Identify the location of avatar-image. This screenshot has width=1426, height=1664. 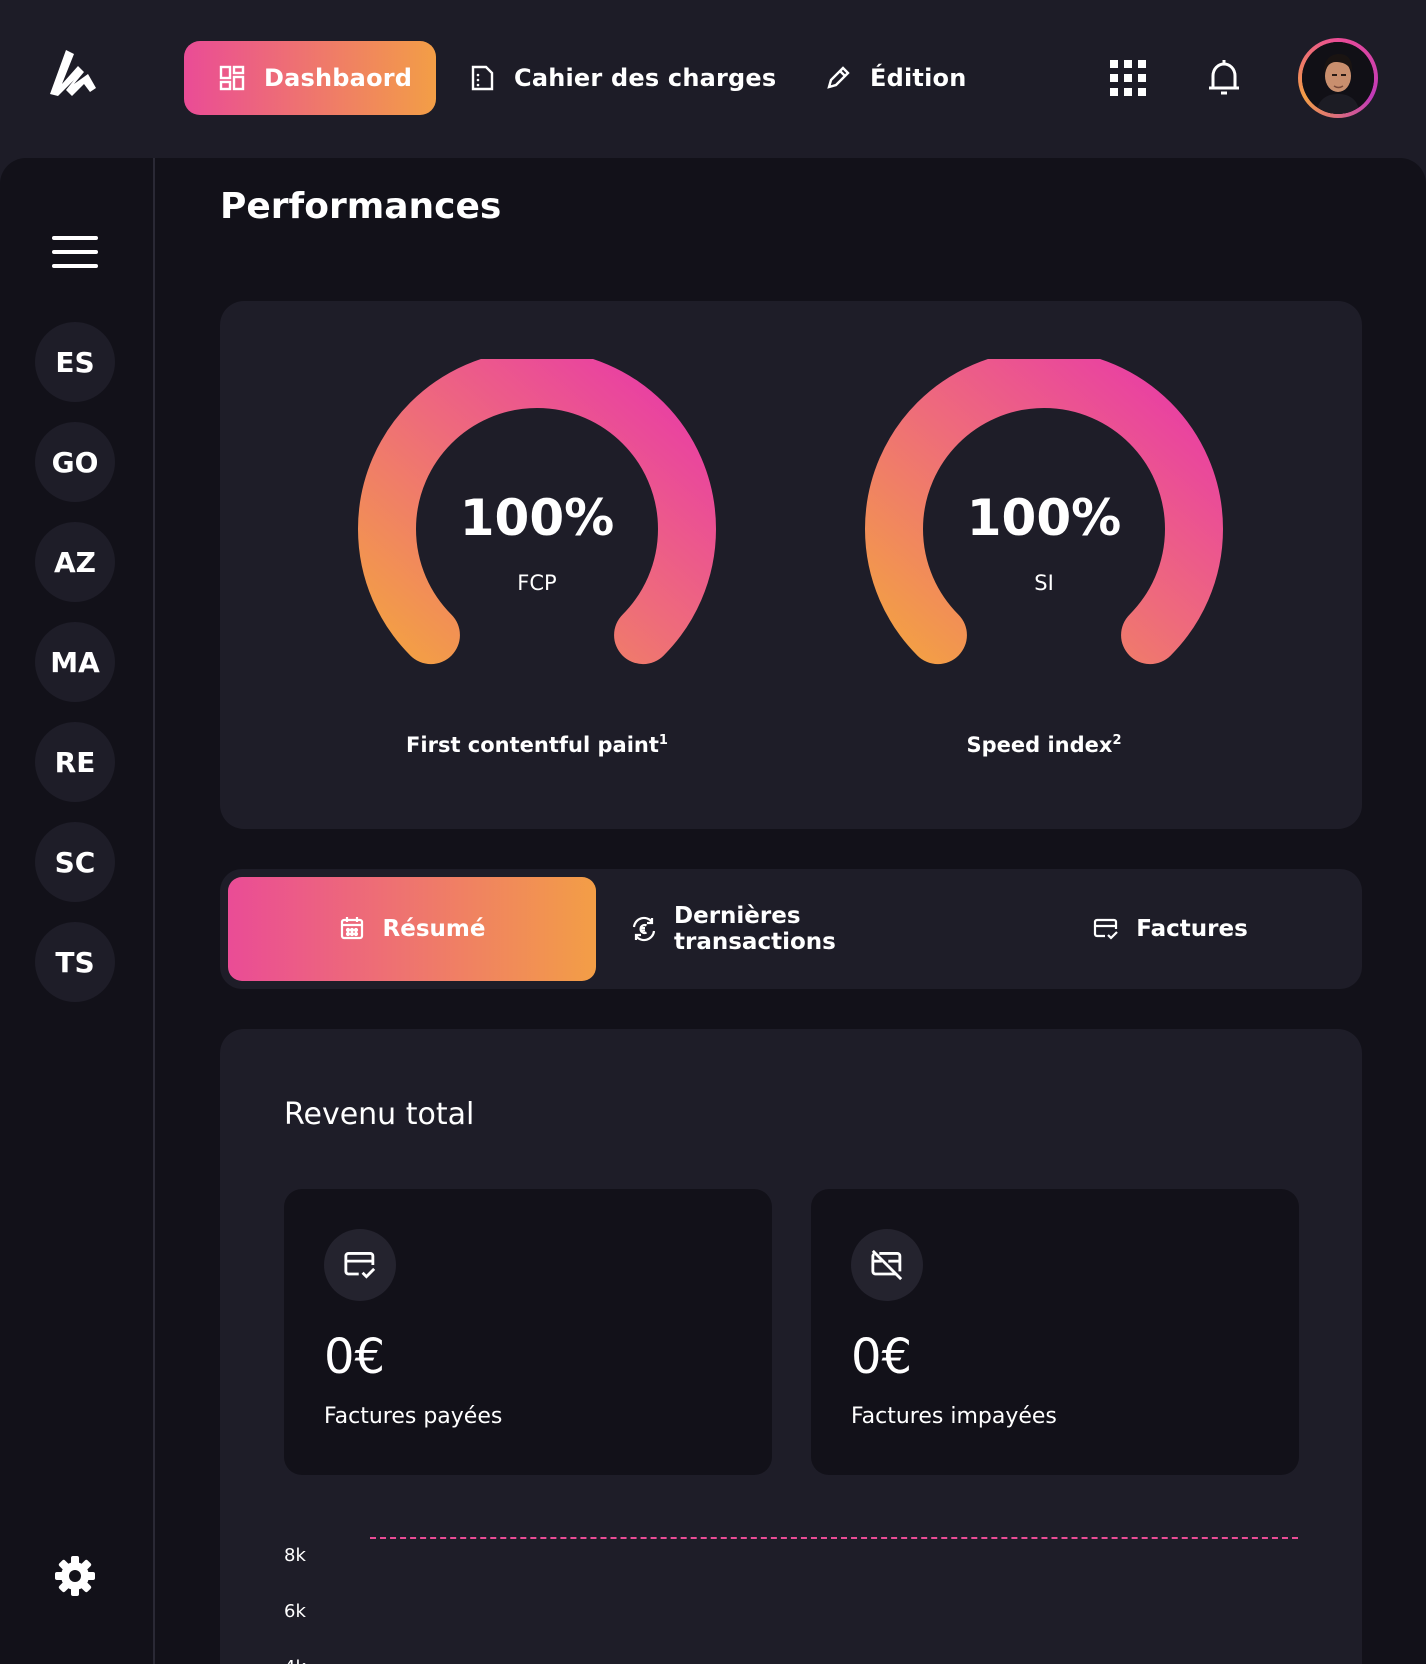
(1338, 78).